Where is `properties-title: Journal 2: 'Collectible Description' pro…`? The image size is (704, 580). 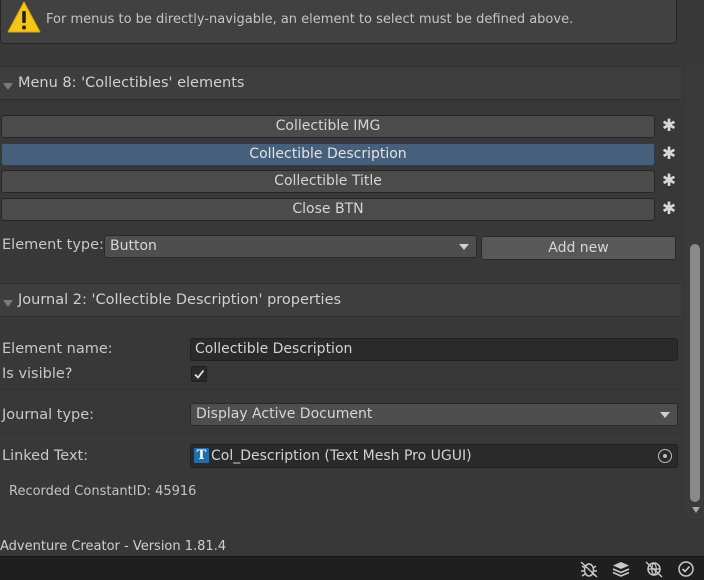 properties-title: Journal 2: 'Collectible Description' pro… is located at coordinates (180, 300).